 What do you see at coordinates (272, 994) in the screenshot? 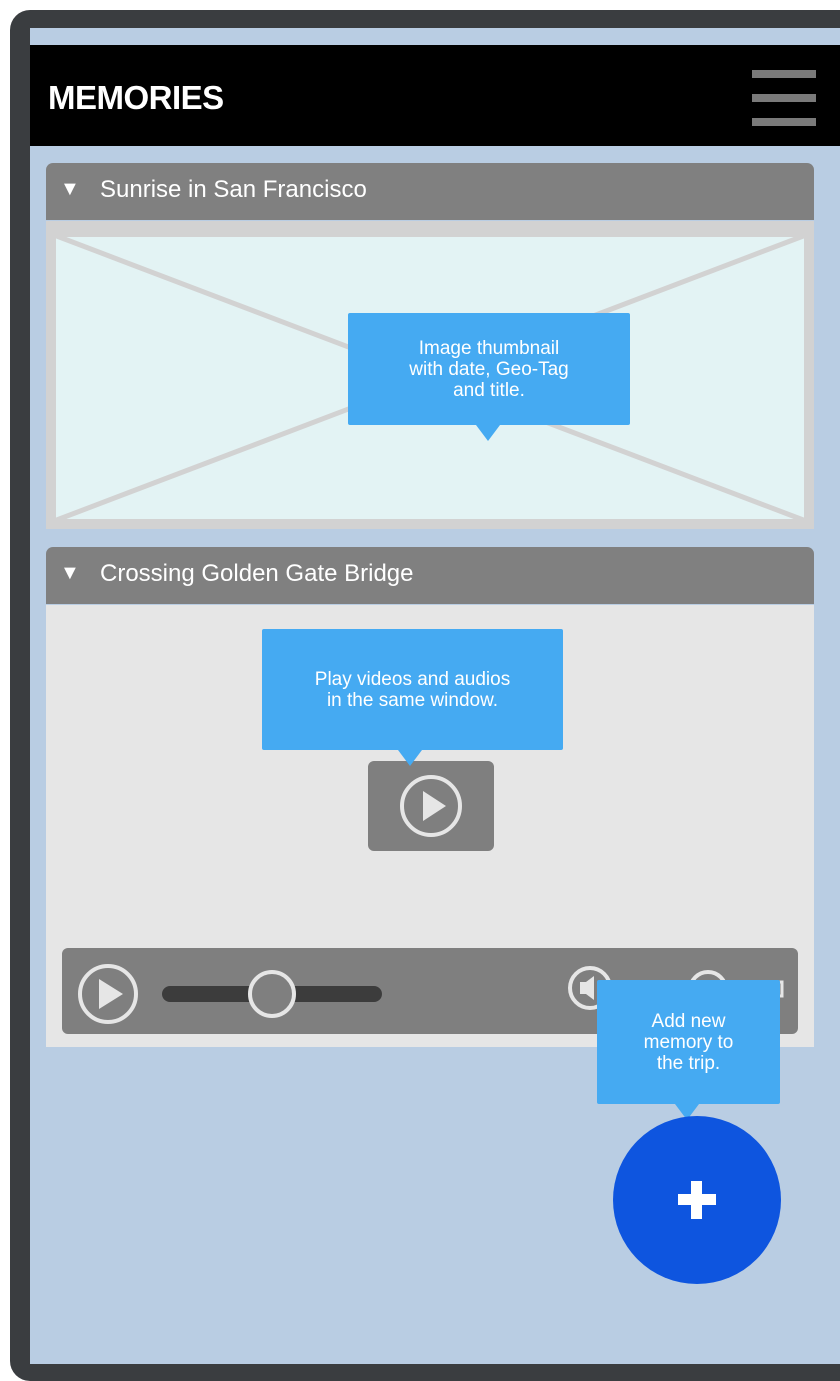
I see `seek-slider` at bounding box center [272, 994].